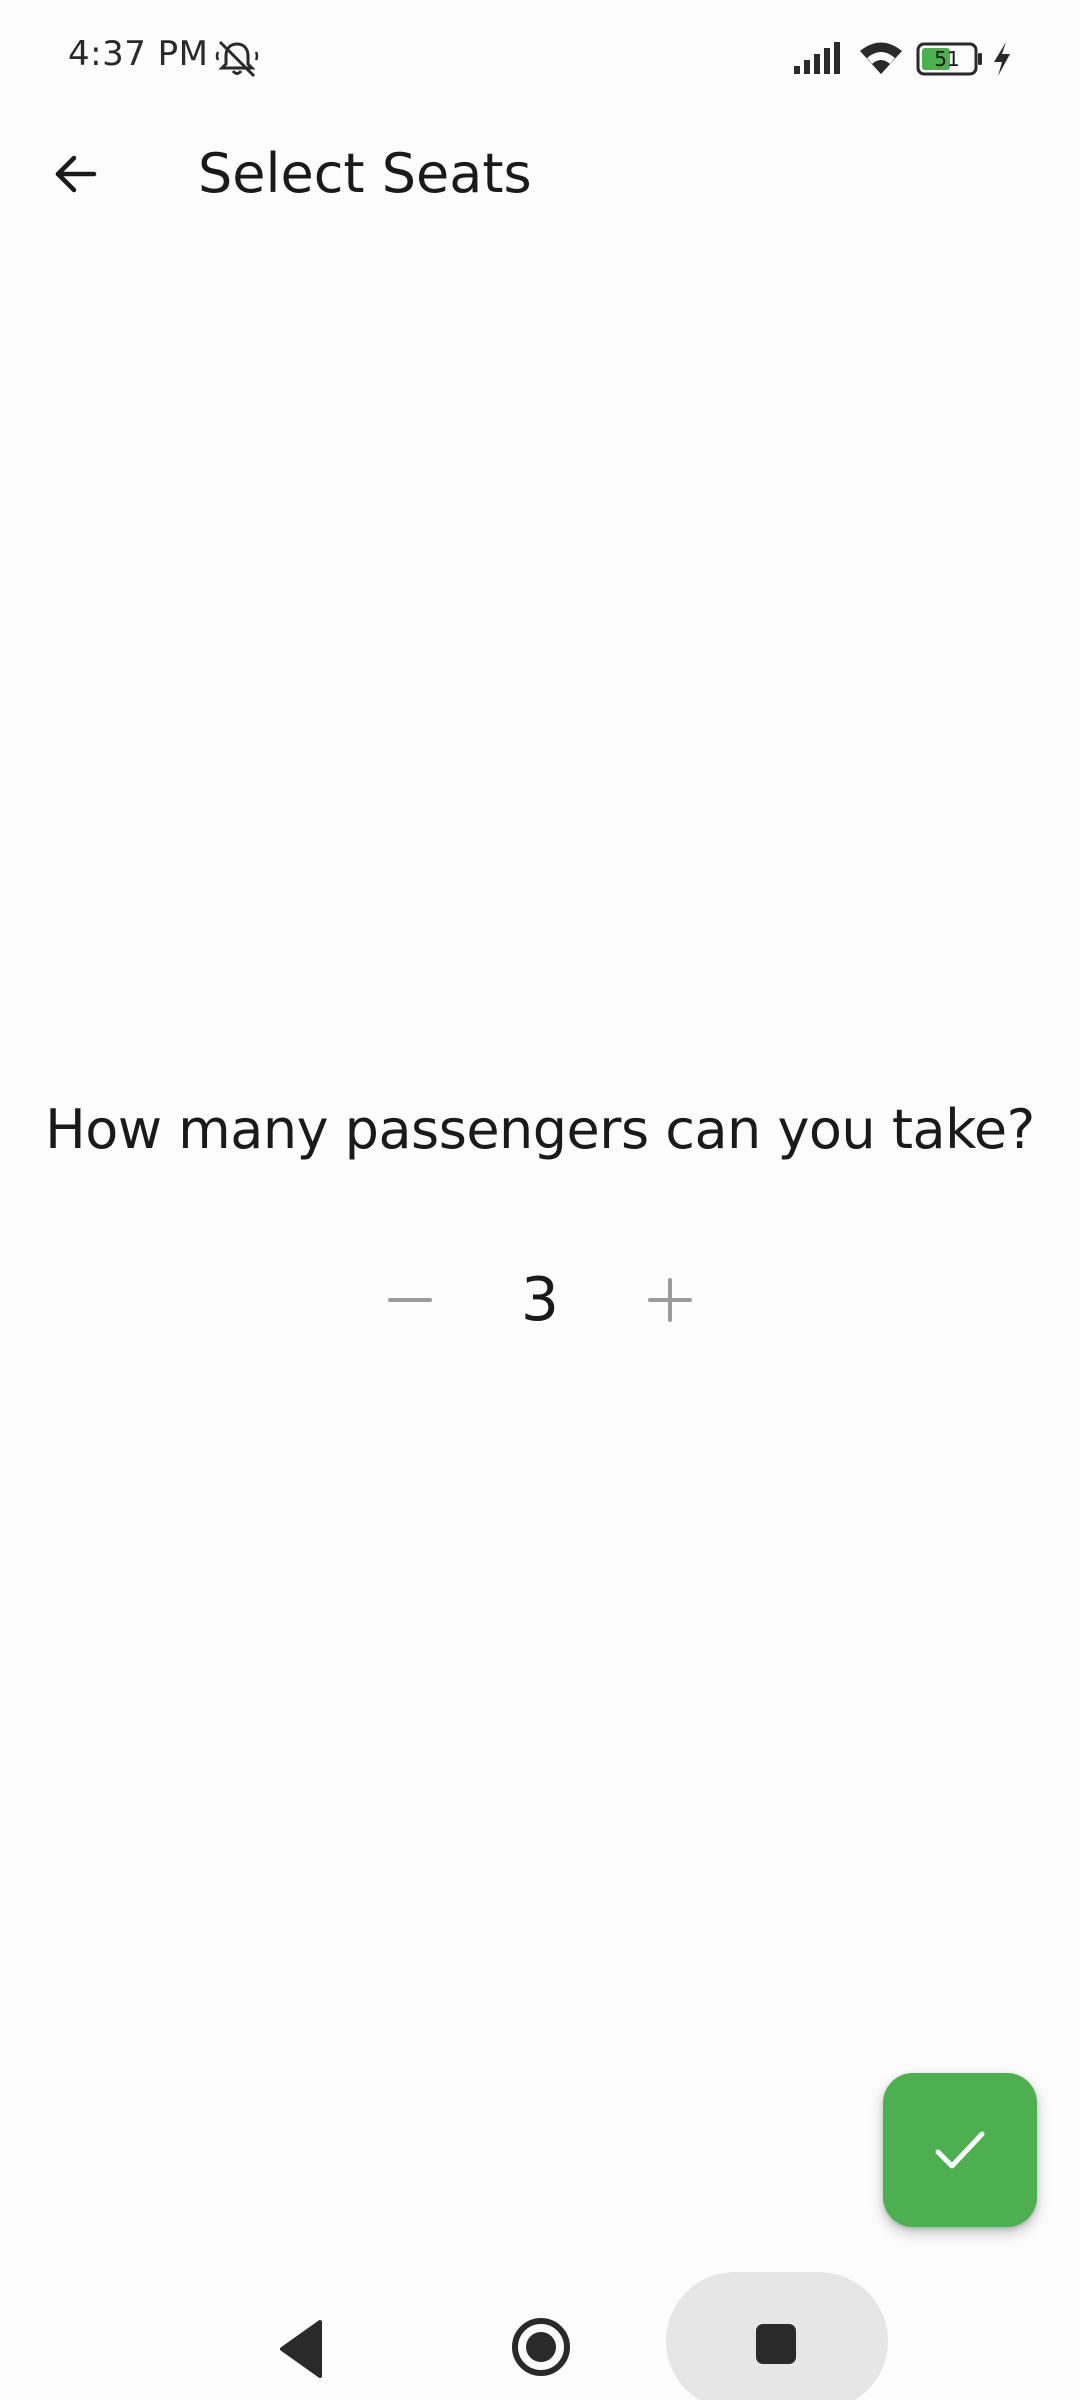 The width and height of the screenshot is (1080, 2400). I want to click on signal-icon, so click(817, 58).